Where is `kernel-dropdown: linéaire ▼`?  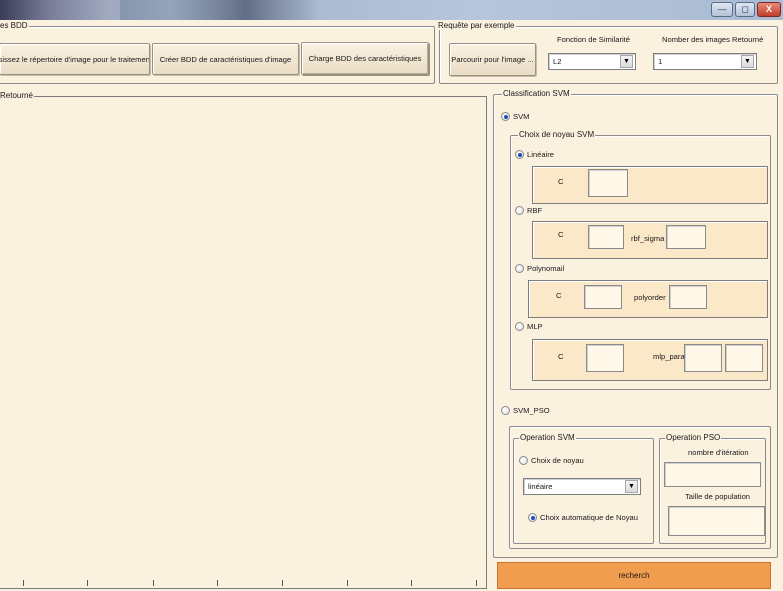
kernel-dropdown: linéaire ▼ is located at coordinates (582, 486).